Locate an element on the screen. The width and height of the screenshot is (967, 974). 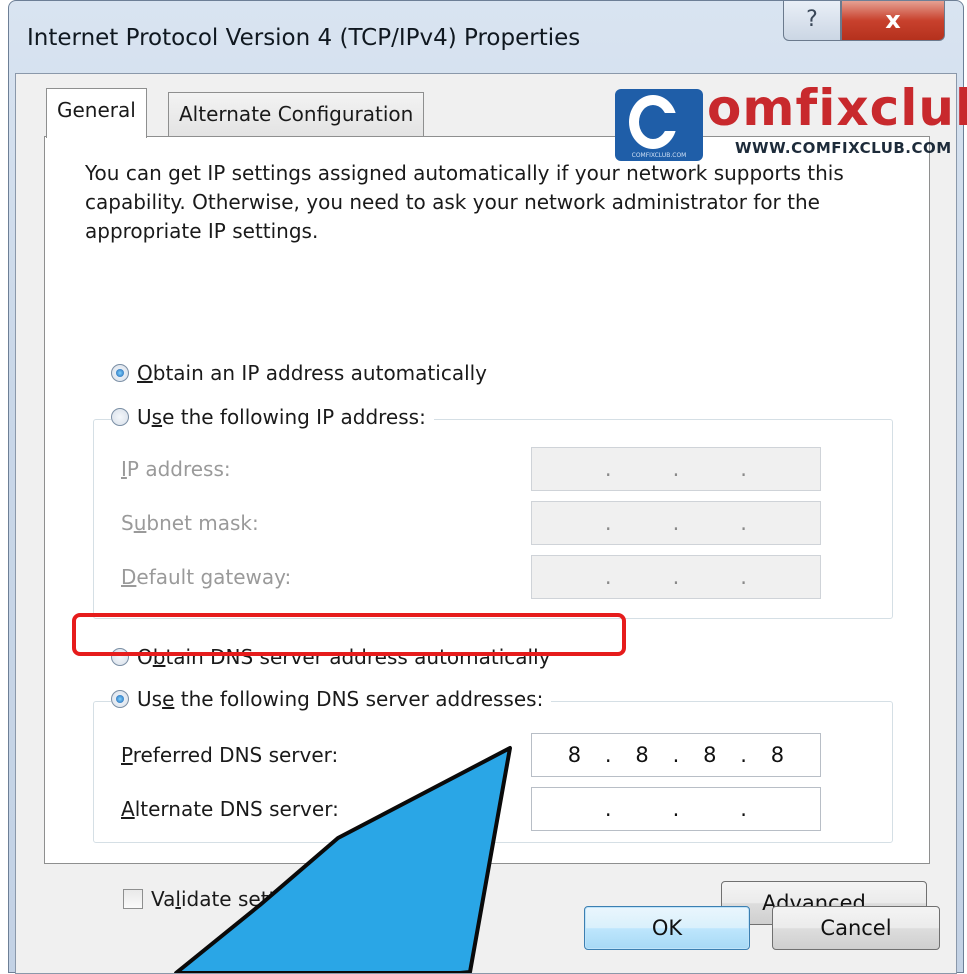
pointer-arrow-annotation is located at coordinates (343, 859).